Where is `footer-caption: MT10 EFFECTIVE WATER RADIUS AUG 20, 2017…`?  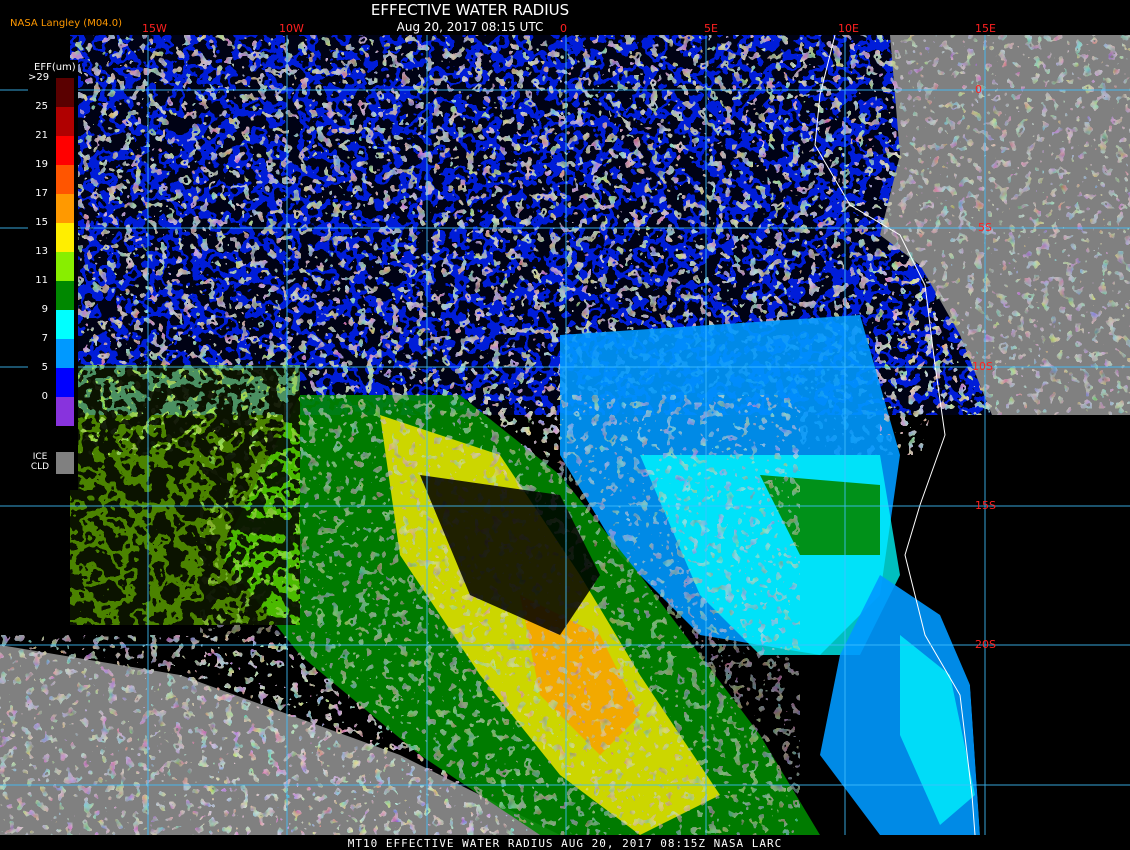 footer-caption: MT10 EFFECTIVE WATER RADIUS AUG 20, 2017… is located at coordinates (565, 843).